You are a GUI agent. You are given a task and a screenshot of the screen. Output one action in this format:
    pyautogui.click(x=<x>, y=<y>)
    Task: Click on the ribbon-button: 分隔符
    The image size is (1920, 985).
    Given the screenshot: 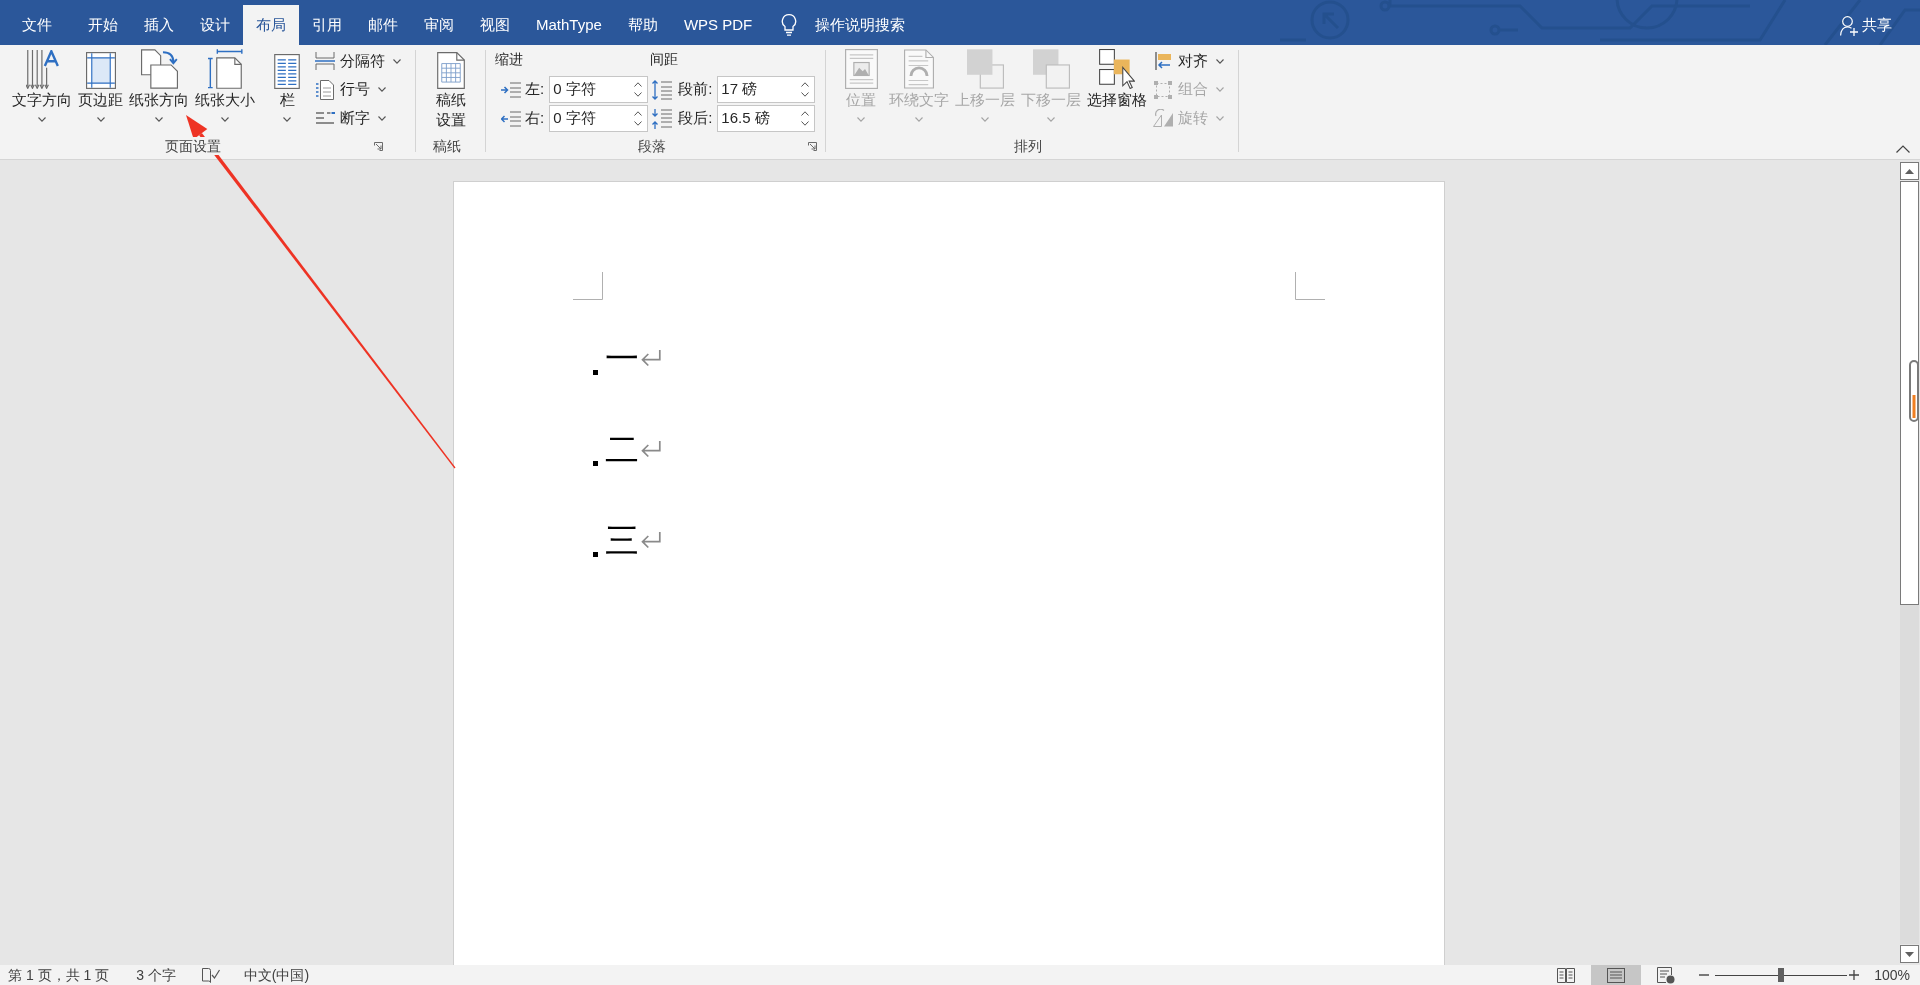 What is the action you would take?
    pyautogui.click(x=358, y=61)
    